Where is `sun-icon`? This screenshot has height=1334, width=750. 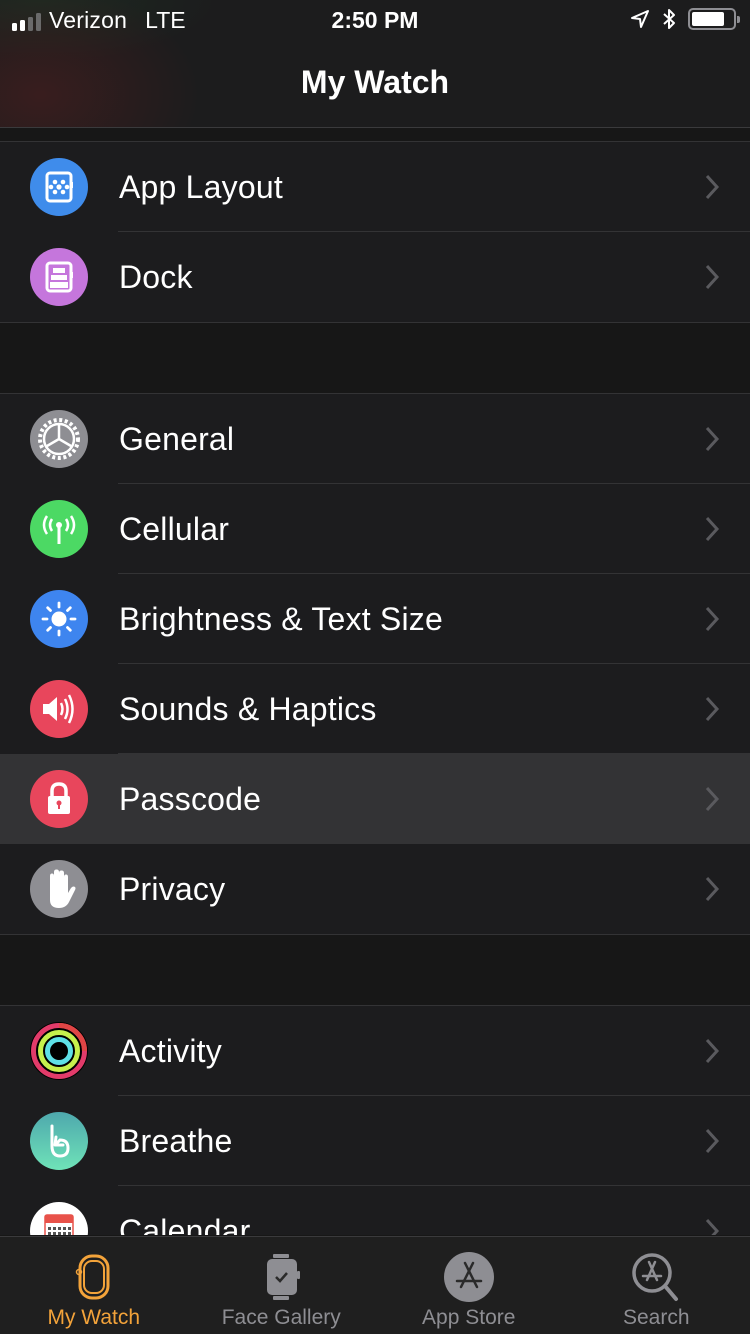
sun-icon is located at coordinates (59, 619).